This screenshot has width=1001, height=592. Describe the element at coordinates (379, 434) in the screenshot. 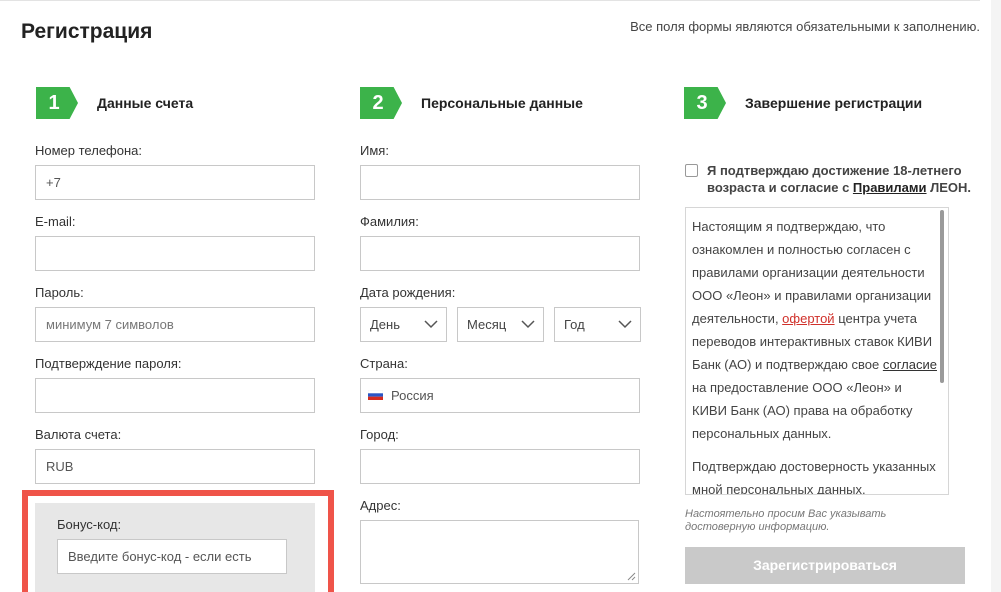

I see `city-label: Город:` at that location.